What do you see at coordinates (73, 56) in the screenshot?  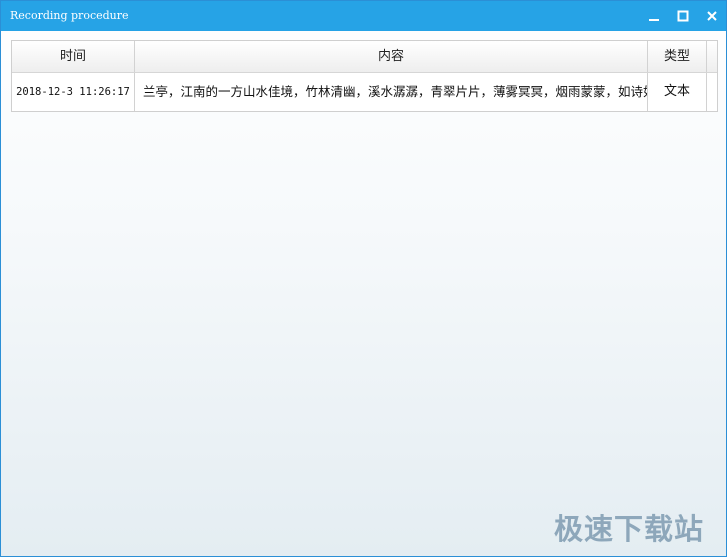 I see `column-header-time: 时间` at bounding box center [73, 56].